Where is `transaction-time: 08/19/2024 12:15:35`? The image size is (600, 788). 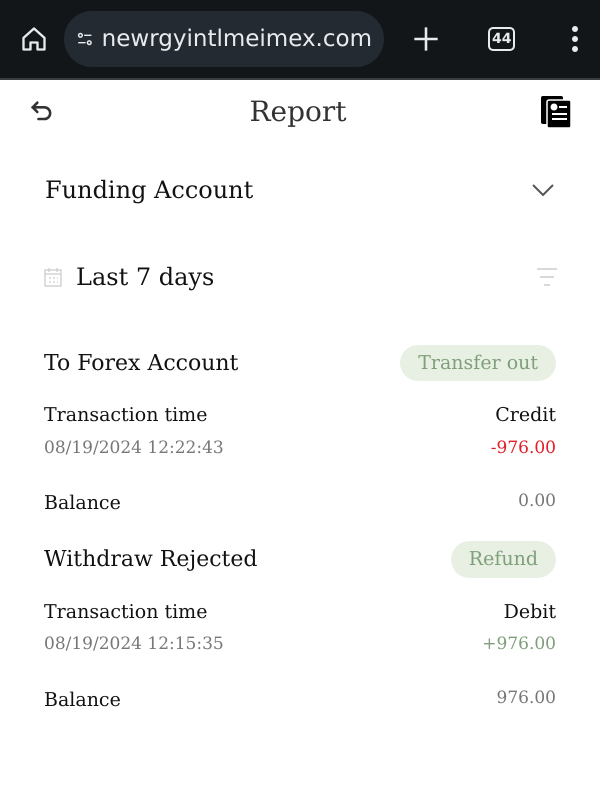 transaction-time: 08/19/2024 12:15:35 is located at coordinates (134, 644).